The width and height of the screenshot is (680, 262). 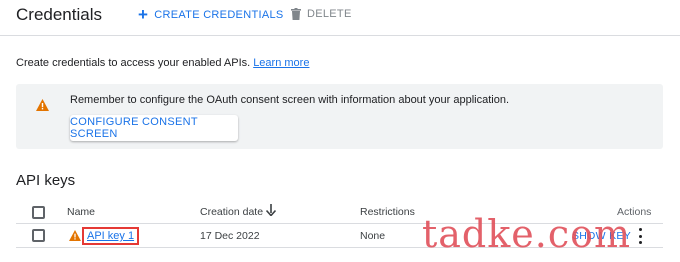 I want to click on select-all-checkbox, so click(x=38, y=212).